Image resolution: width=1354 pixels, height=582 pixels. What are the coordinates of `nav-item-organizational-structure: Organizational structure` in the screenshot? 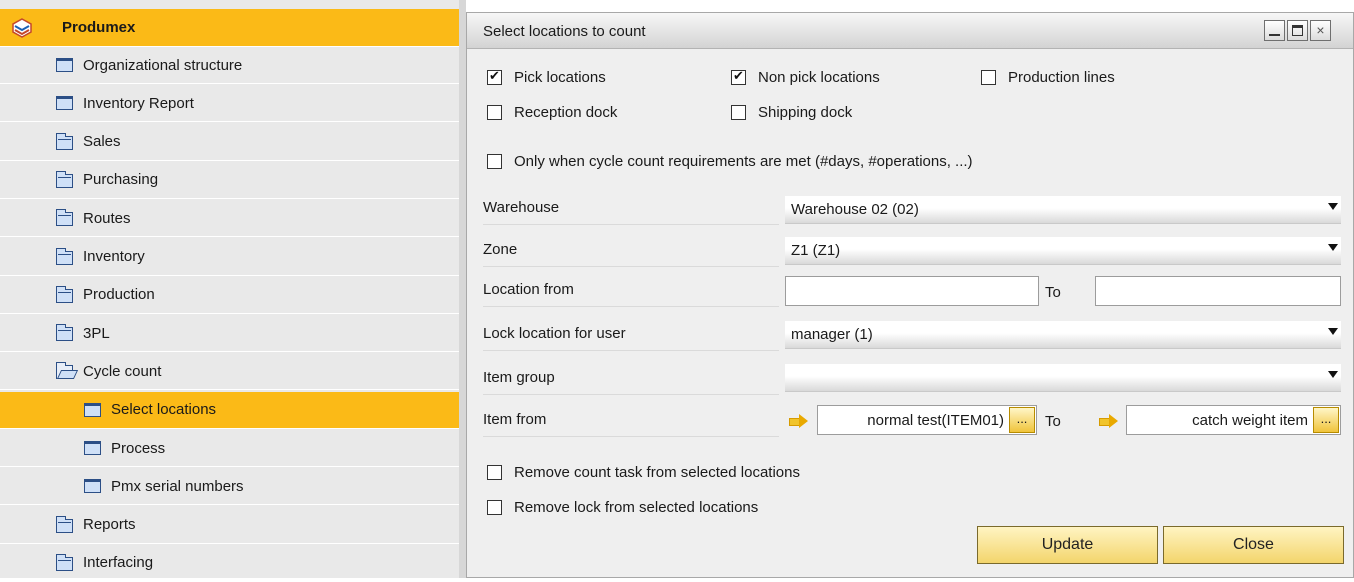 It's located at (229, 65).